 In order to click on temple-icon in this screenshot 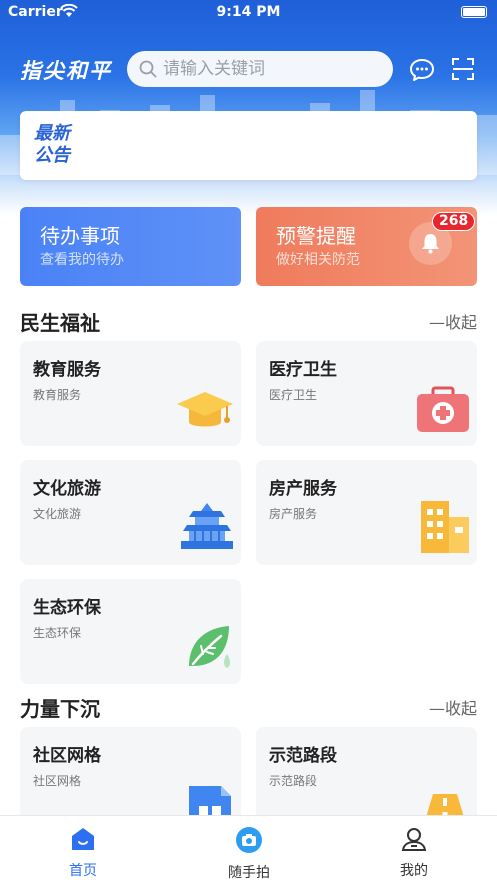, I will do `click(207, 529)`.